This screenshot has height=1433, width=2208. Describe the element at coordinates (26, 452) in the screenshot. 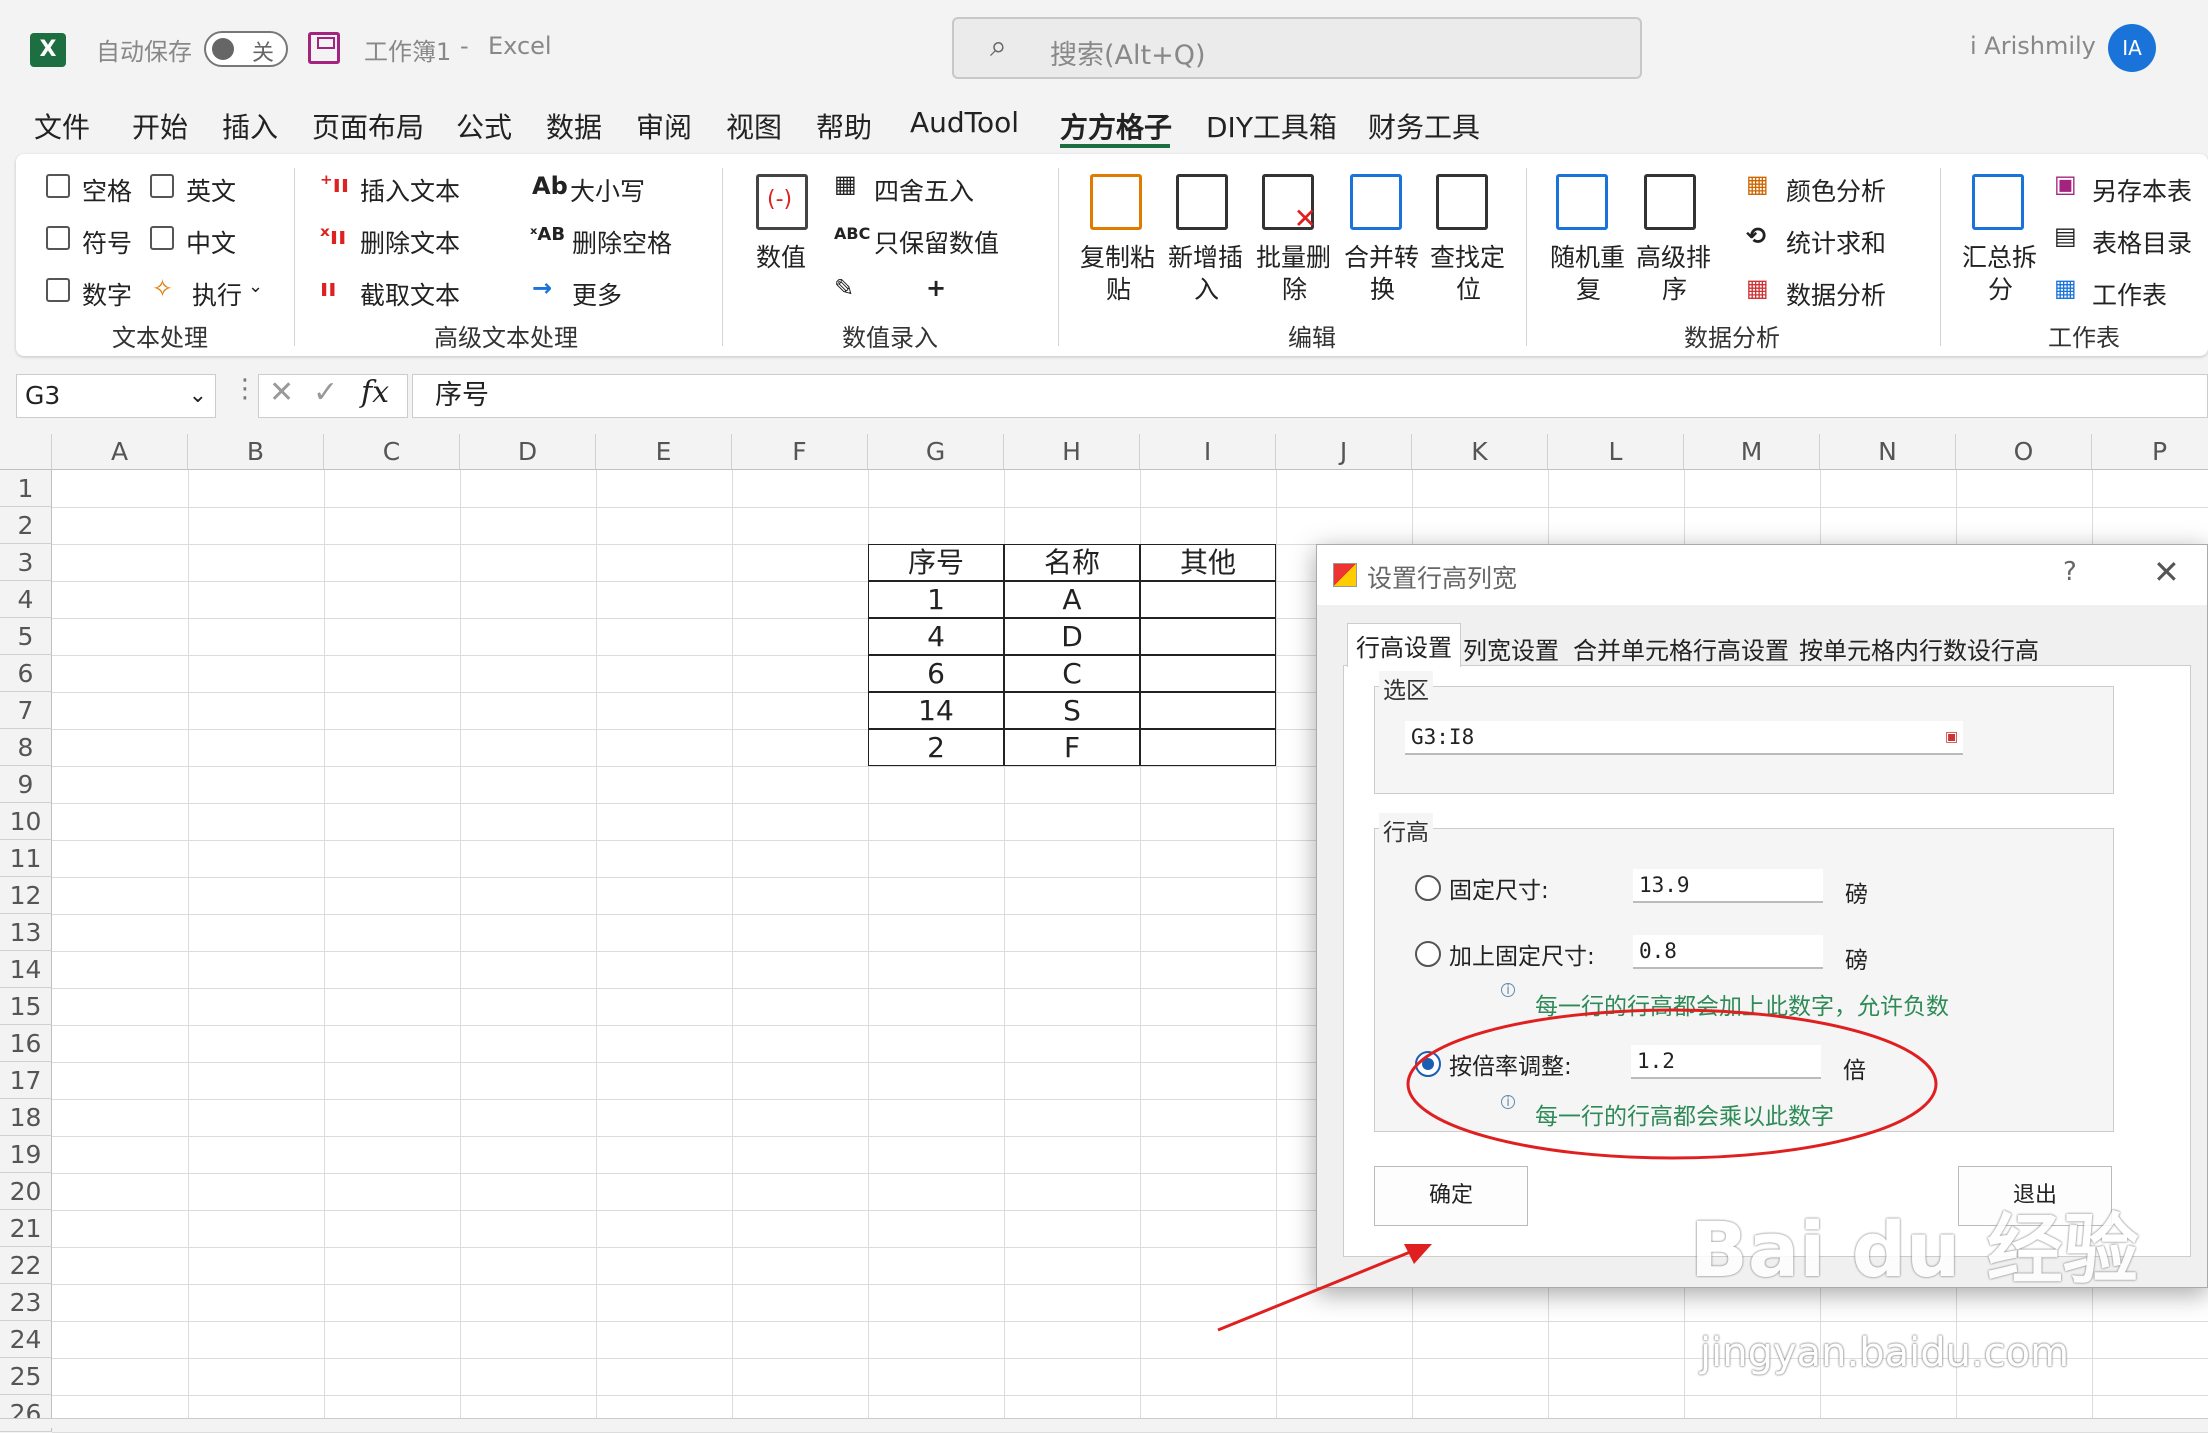

I see `select-all-corner` at that location.